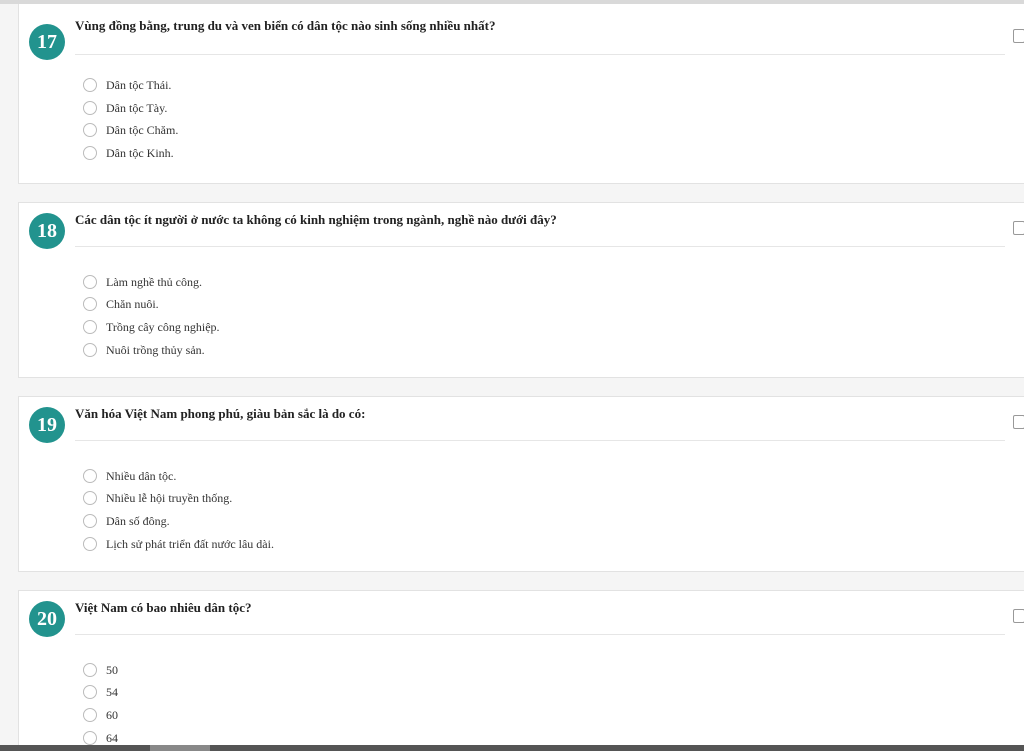 The height and width of the screenshot is (751, 1024). What do you see at coordinates (137, 107) in the screenshot?
I see `option-label: Dân tộc Tày.` at bounding box center [137, 107].